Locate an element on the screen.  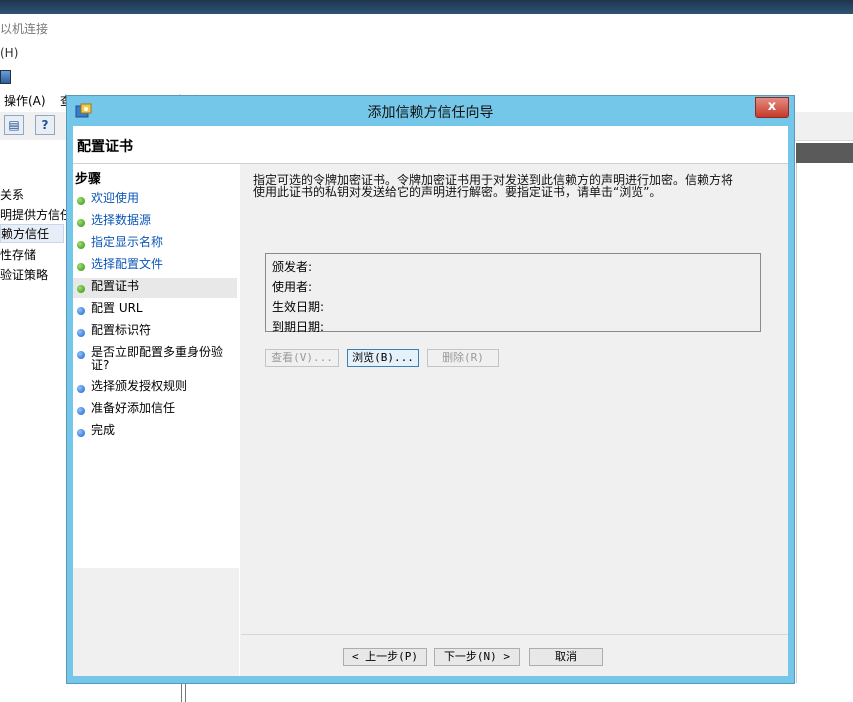
step-welcome: 欢迎使用 is located at coordinates (155, 200).